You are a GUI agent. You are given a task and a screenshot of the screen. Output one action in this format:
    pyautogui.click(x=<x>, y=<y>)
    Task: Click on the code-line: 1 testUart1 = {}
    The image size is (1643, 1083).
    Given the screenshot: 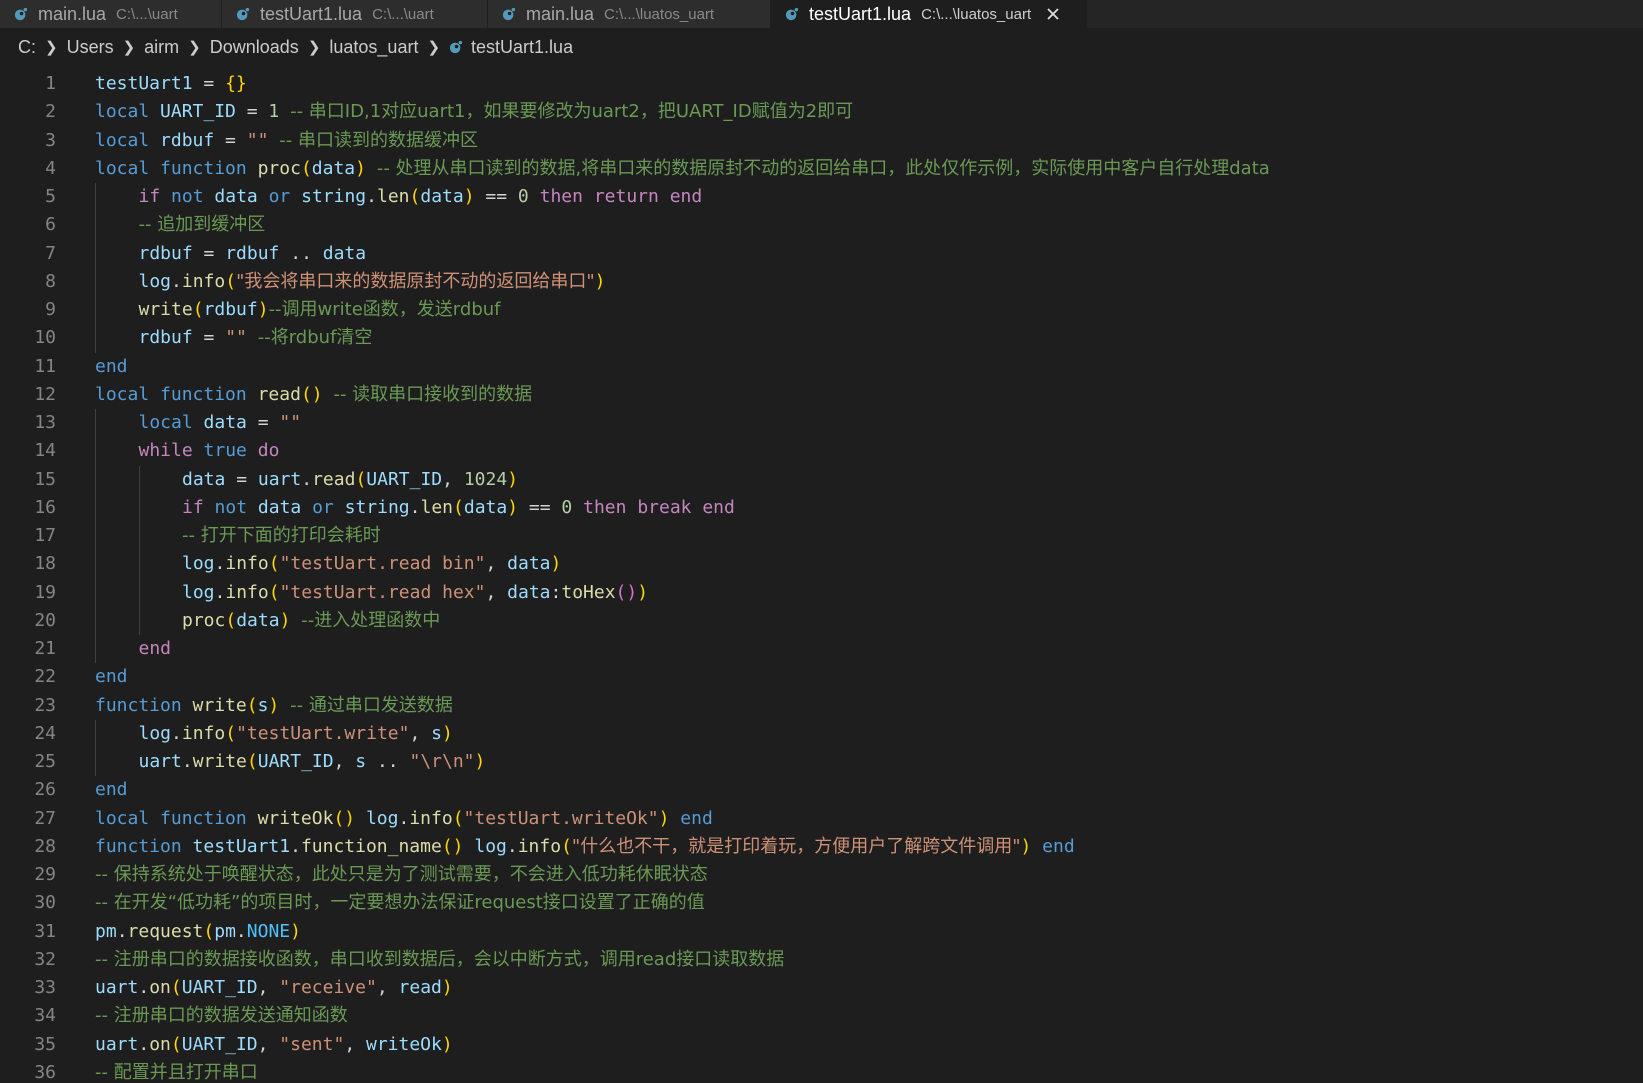 What is the action you would take?
    pyautogui.click(x=821, y=84)
    